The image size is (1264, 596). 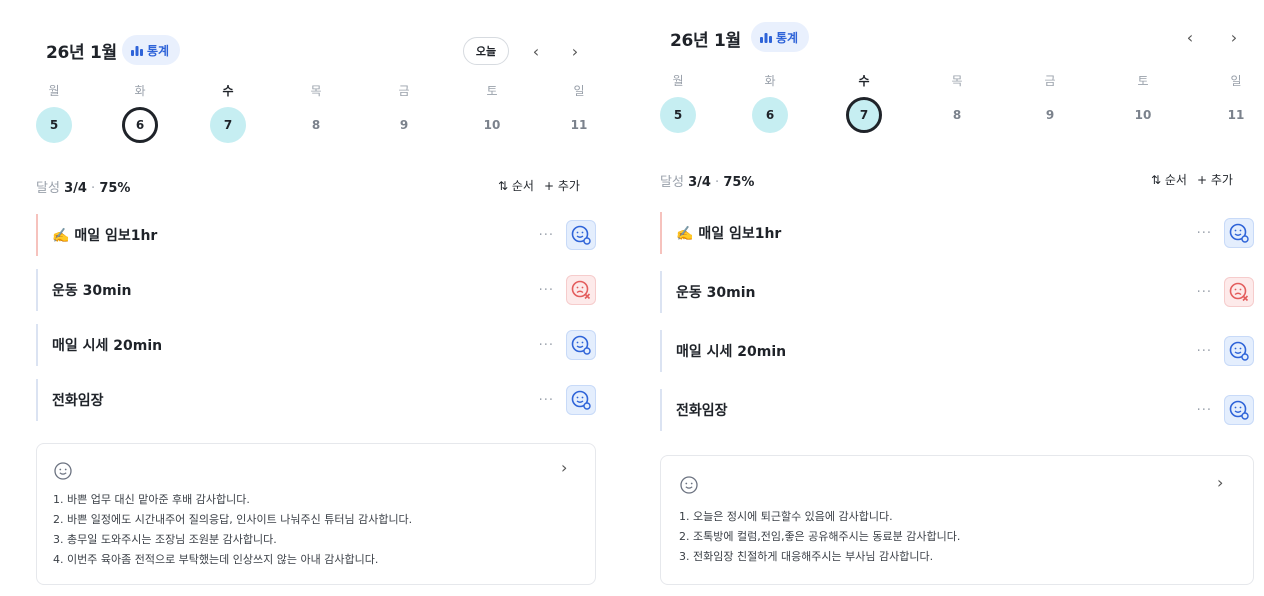 What do you see at coordinates (786, 516) in the screenshot?
I see `gratitude-line: 1. 오늘은 정시에 퇴근할수 있음에 감사합니다.` at bounding box center [786, 516].